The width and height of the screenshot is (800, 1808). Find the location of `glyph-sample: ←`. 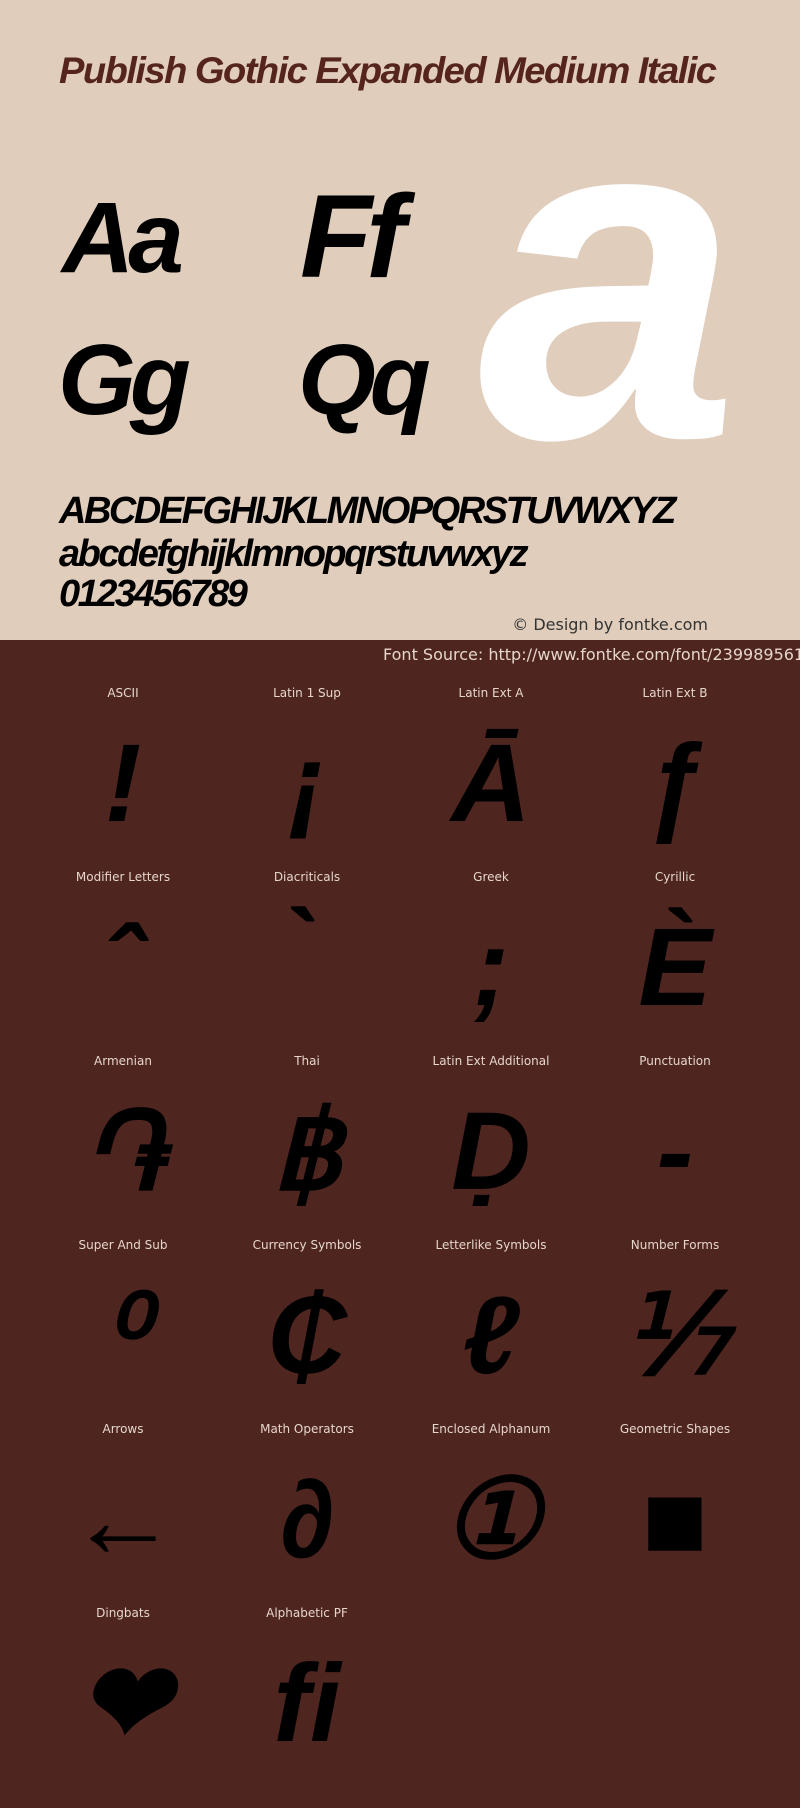

glyph-sample: ← is located at coordinates (123, 1519).